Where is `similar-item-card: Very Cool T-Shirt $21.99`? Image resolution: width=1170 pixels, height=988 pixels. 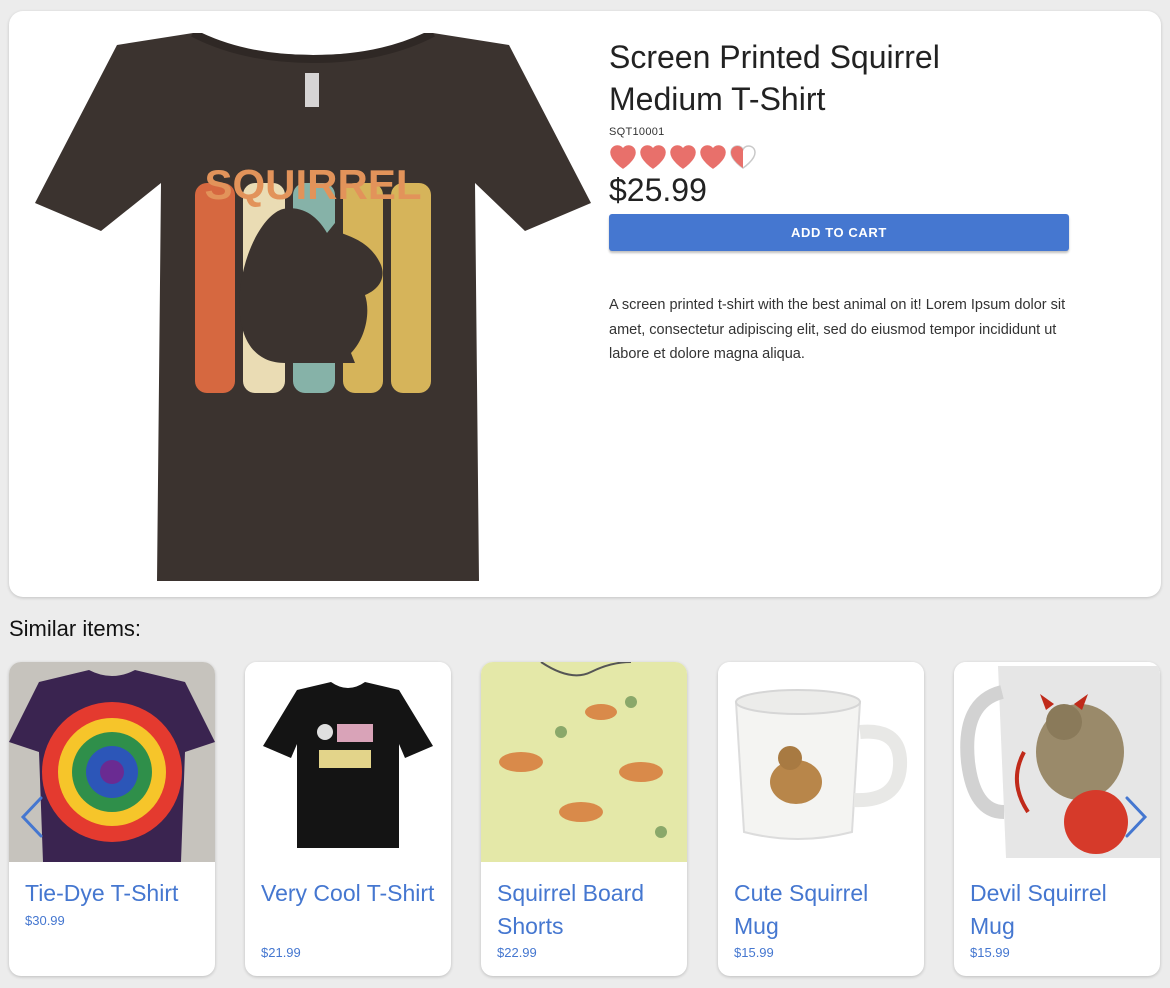
similar-item-card: Very Cool T-Shirt $21.99 is located at coordinates (348, 819).